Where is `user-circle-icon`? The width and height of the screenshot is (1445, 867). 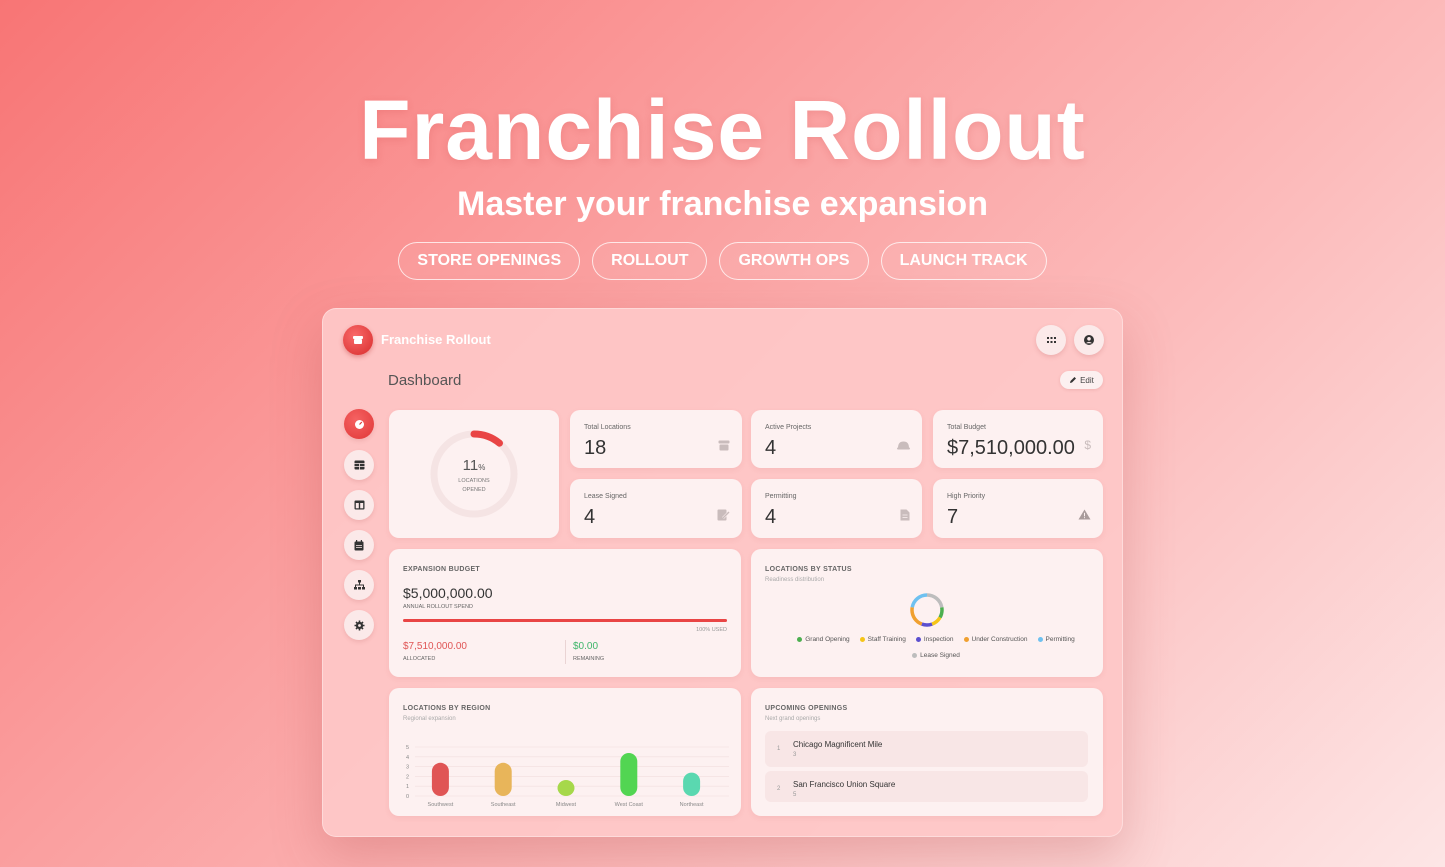
user-circle-icon is located at coordinates (1089, 340).